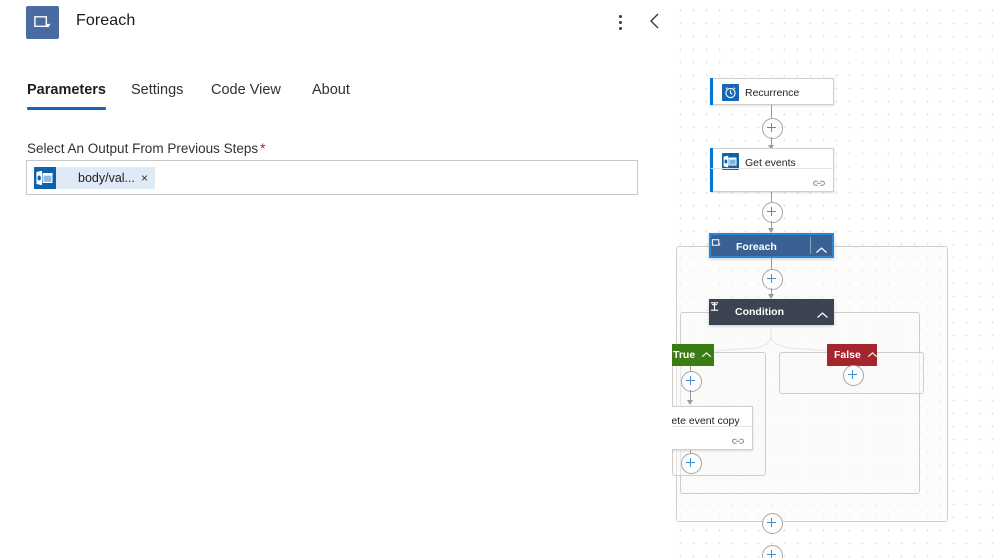 Image resolution: width=999 pixels, height=558 pixels. Describe the element at coordinates (620, 22) in the screenshot. I see `more-vertical-icon` at that location.